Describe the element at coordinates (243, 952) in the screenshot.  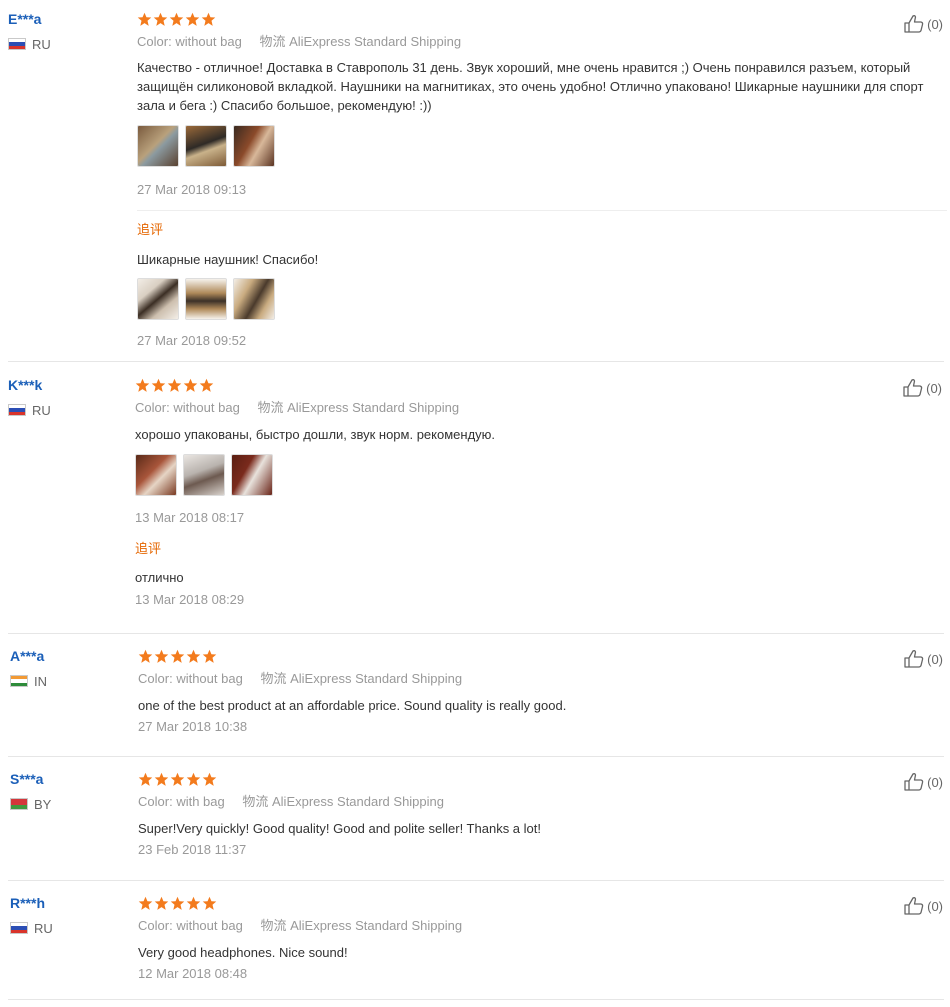
I see `review-text: Very good headphones. Nice sound!` at that location.